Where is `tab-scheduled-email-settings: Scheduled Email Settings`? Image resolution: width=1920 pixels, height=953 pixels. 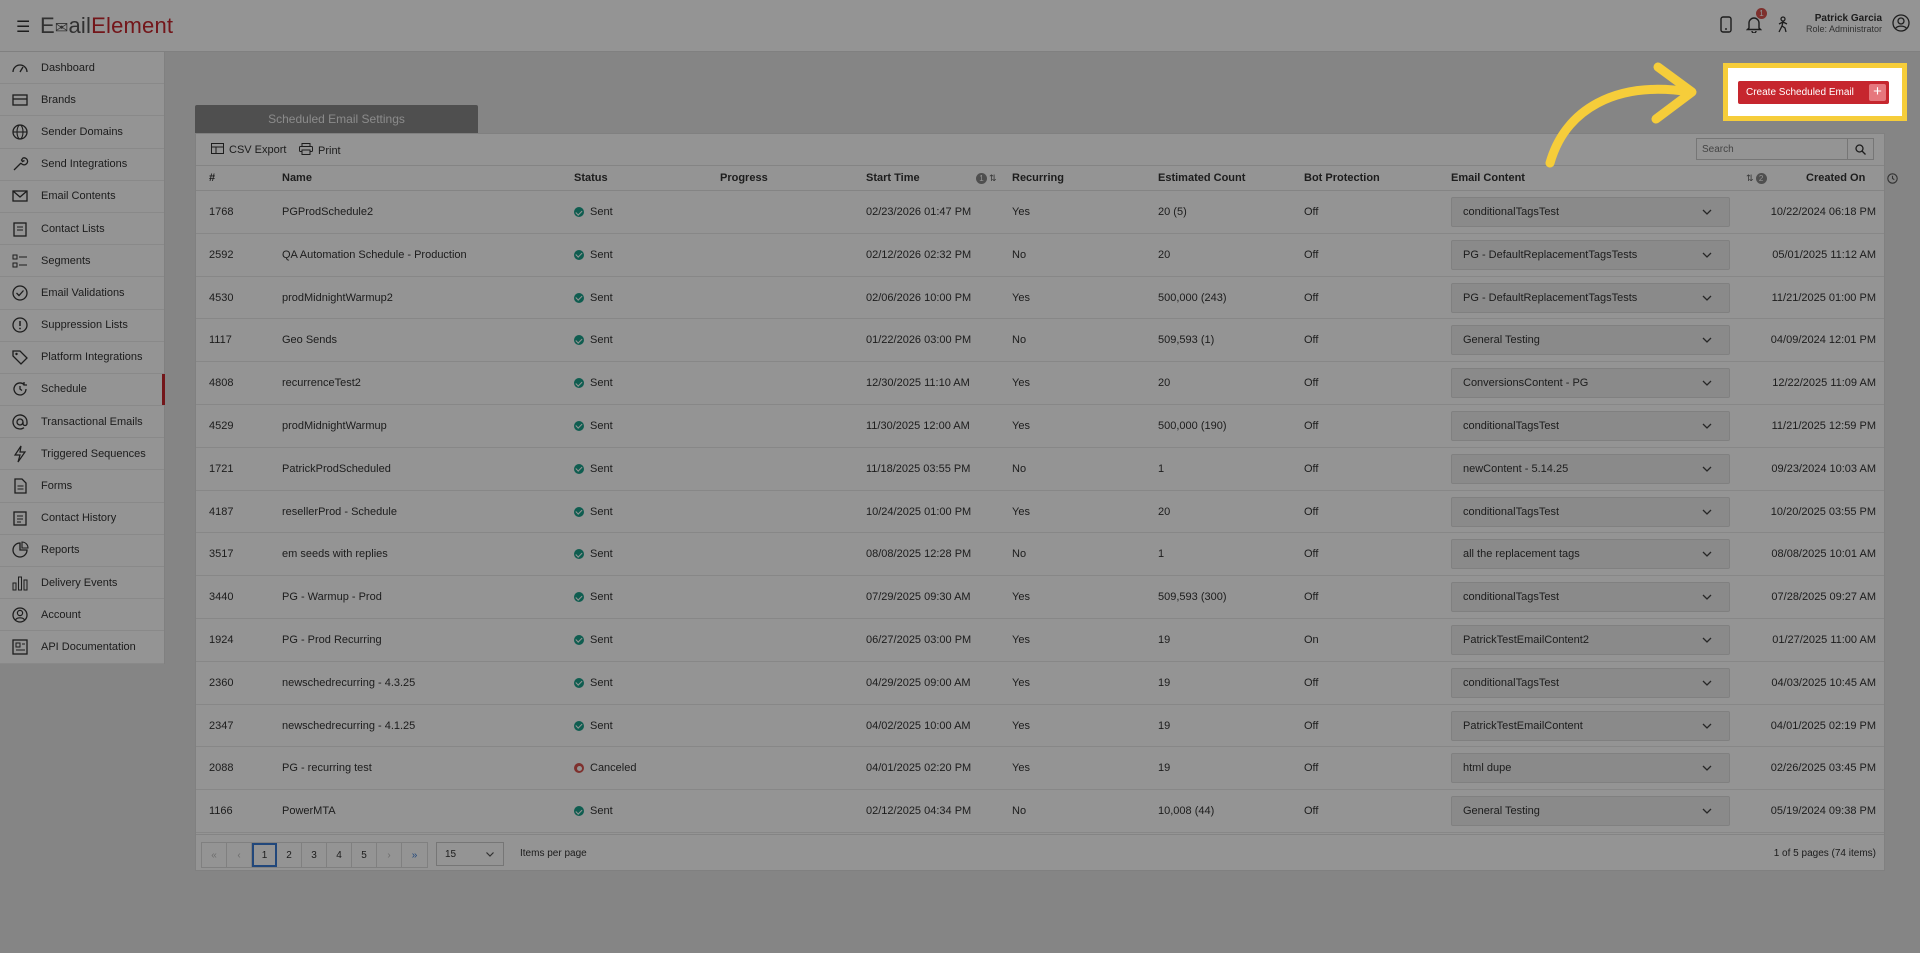
tab-scheduled-email-settings: Scheduled Email Settings is located at coordinates (336, 119).